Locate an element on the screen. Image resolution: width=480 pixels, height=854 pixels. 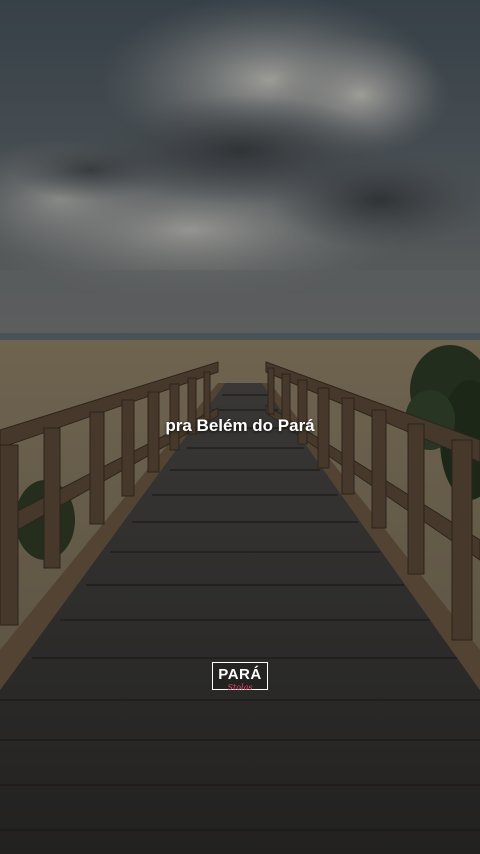
video-caption: pra Belém do Pará is located at coordinates (240, 425).